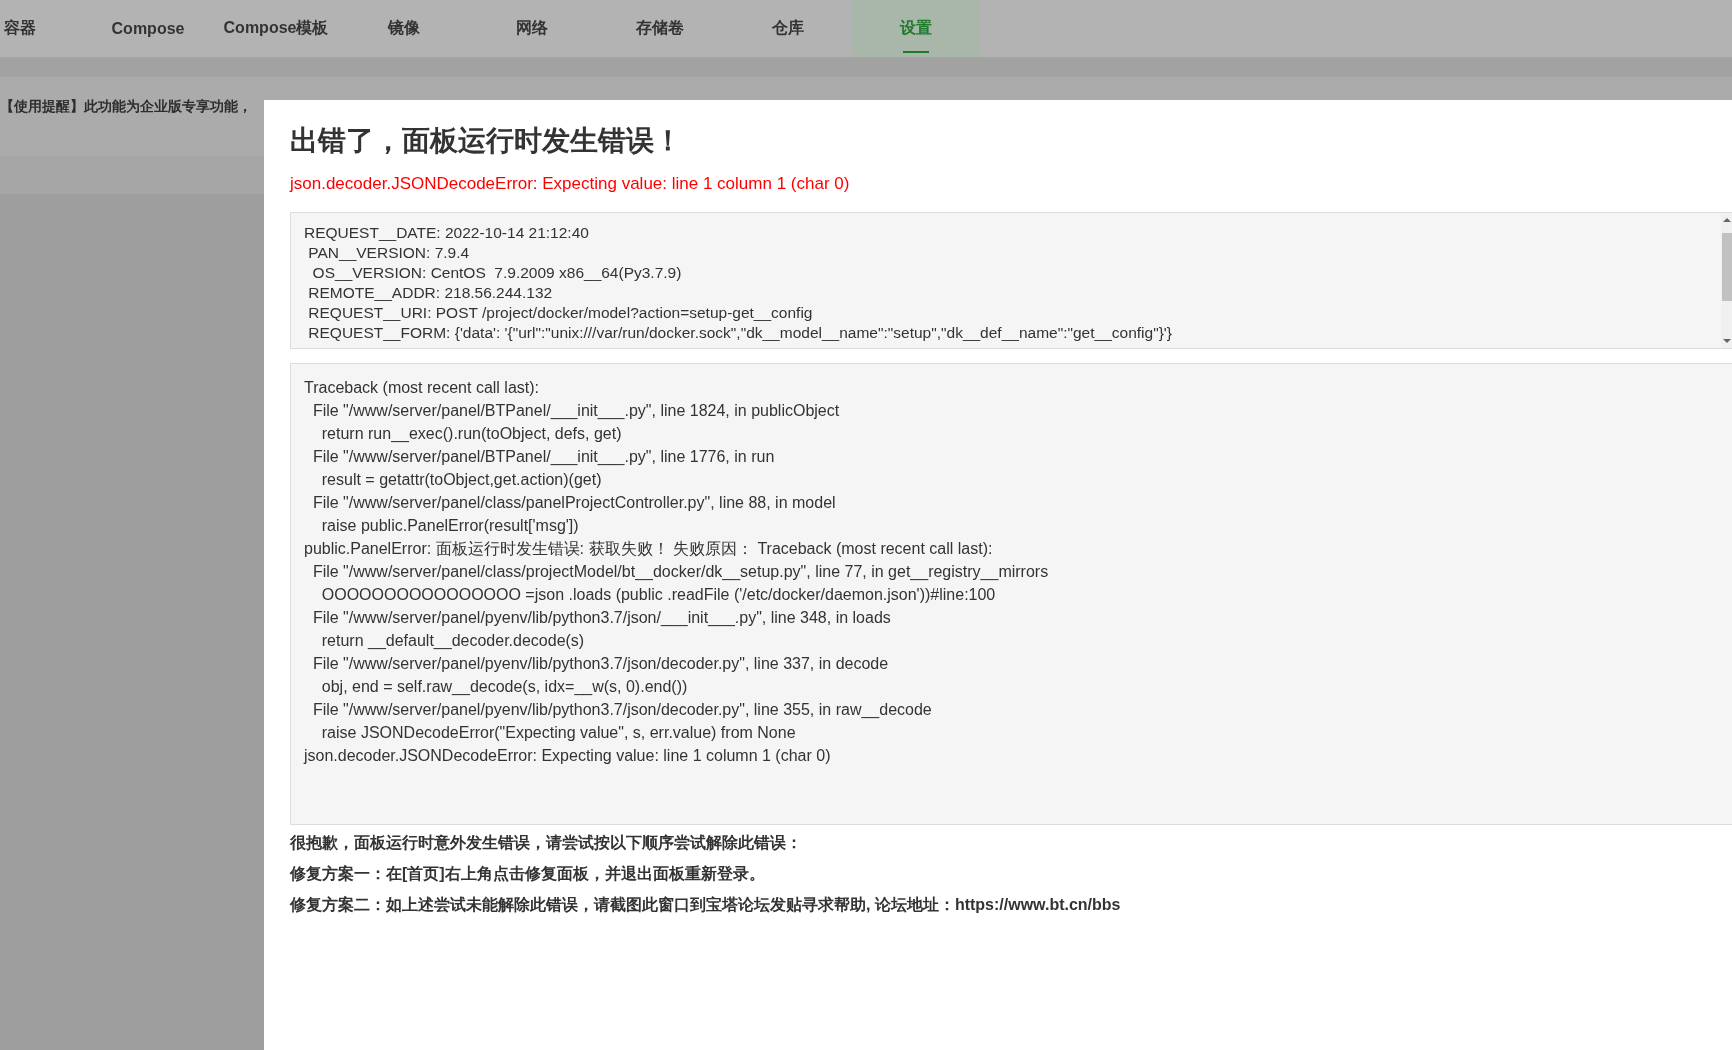 This screenshot has width=1732, height=1050. Describe the element at coordinates (574, 503) in the screenshot. I see `traceback-line: File "/www/server/panel/class/panelProjectController.py", line 88, in model` at that location.